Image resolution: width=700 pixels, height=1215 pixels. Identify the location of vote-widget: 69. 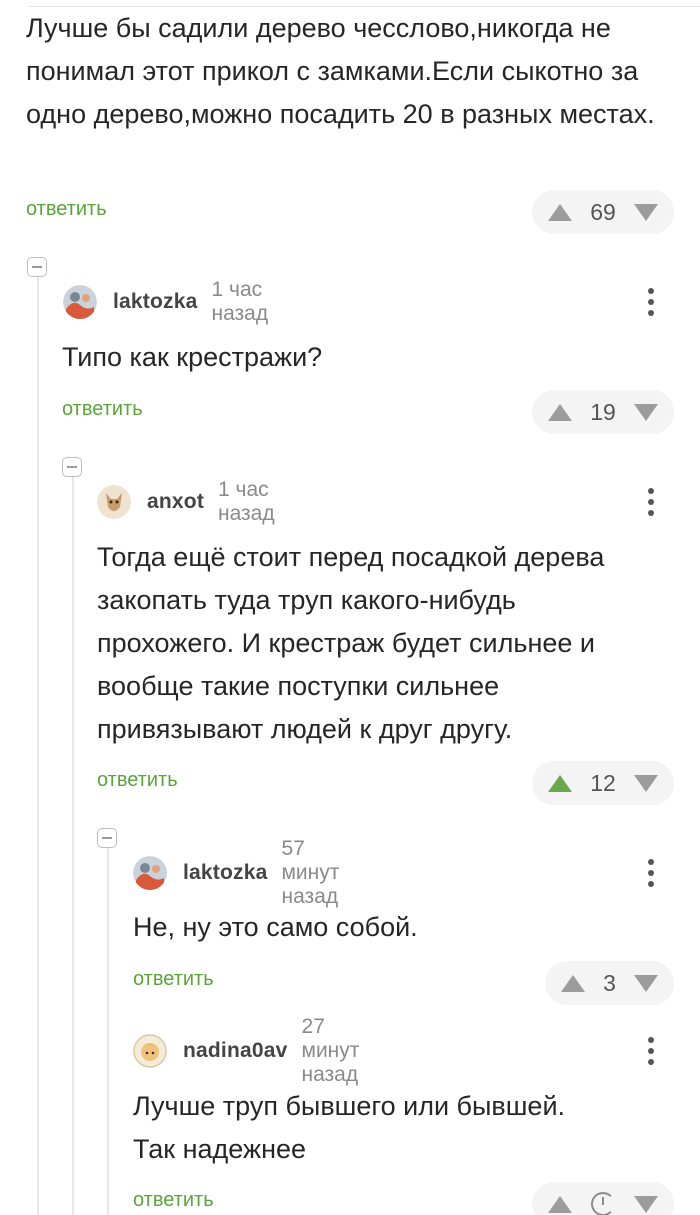
(603, 212).